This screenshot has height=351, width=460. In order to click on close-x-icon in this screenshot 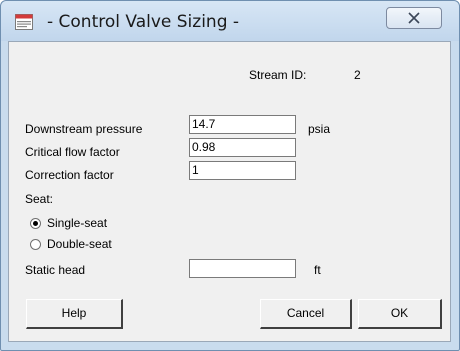, I will do `click(414, 18)`.